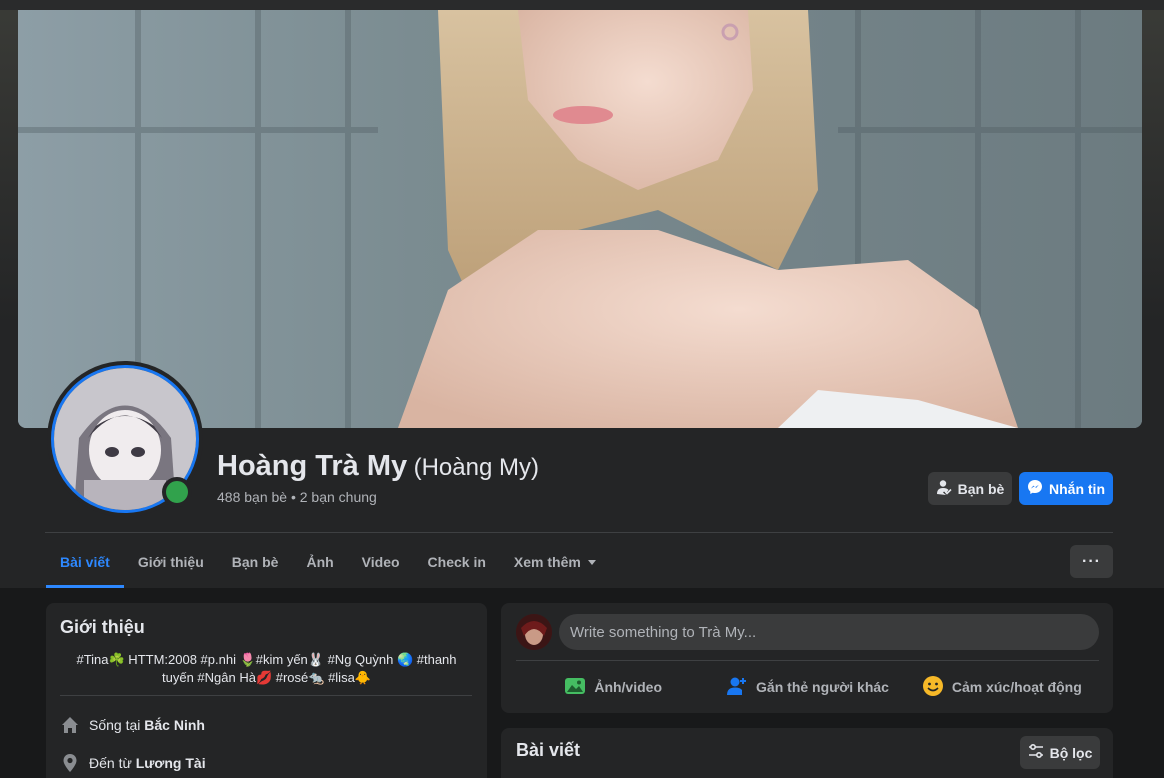 The height and width of the screenshot is (778, 1164). I want to click on tab-label: Video, so click(380, 562).